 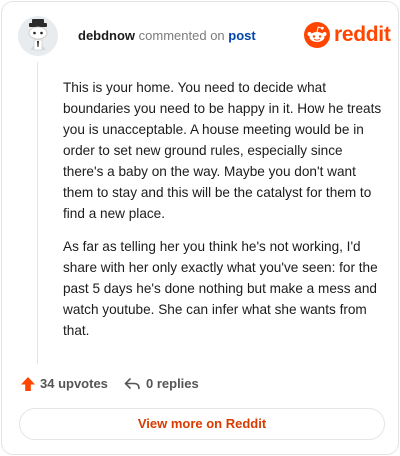 What do you see at coordinates (317, 35) in the screenshot?
I see `reddit-logo-icon` at bounding box center [317, 35].